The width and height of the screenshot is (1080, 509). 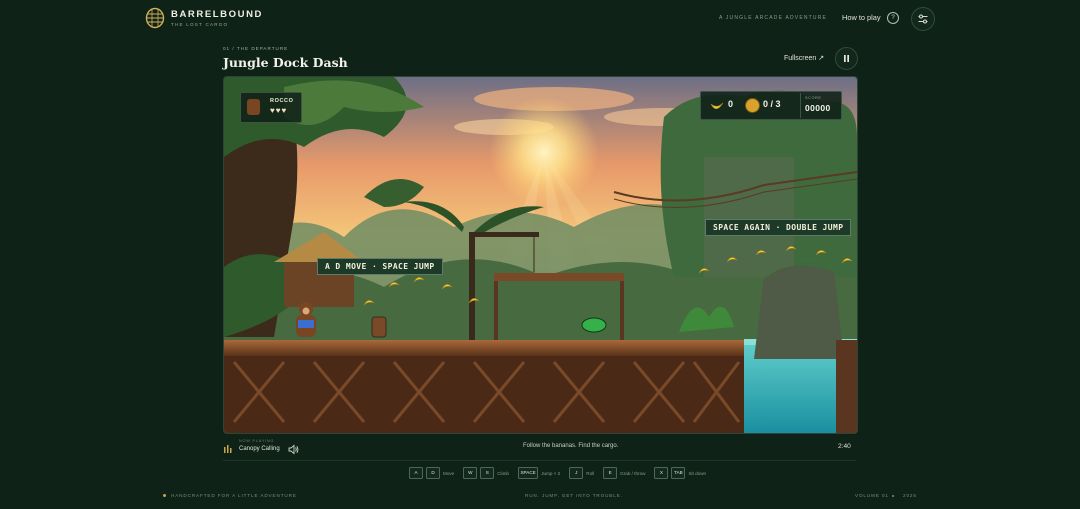 I want to click on key-tab: TAB, so click(x=678, y=473).